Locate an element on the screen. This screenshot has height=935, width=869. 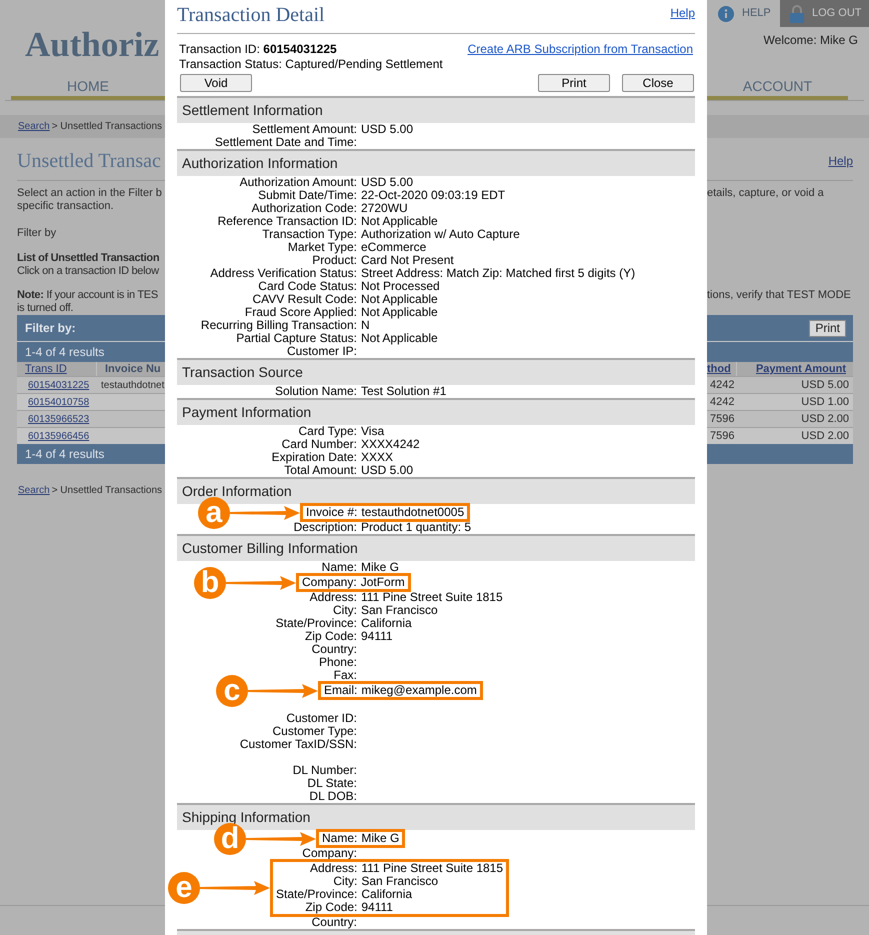
arb-link: Create ARB Subscription from Transaction is located at coordinates (580, 49).